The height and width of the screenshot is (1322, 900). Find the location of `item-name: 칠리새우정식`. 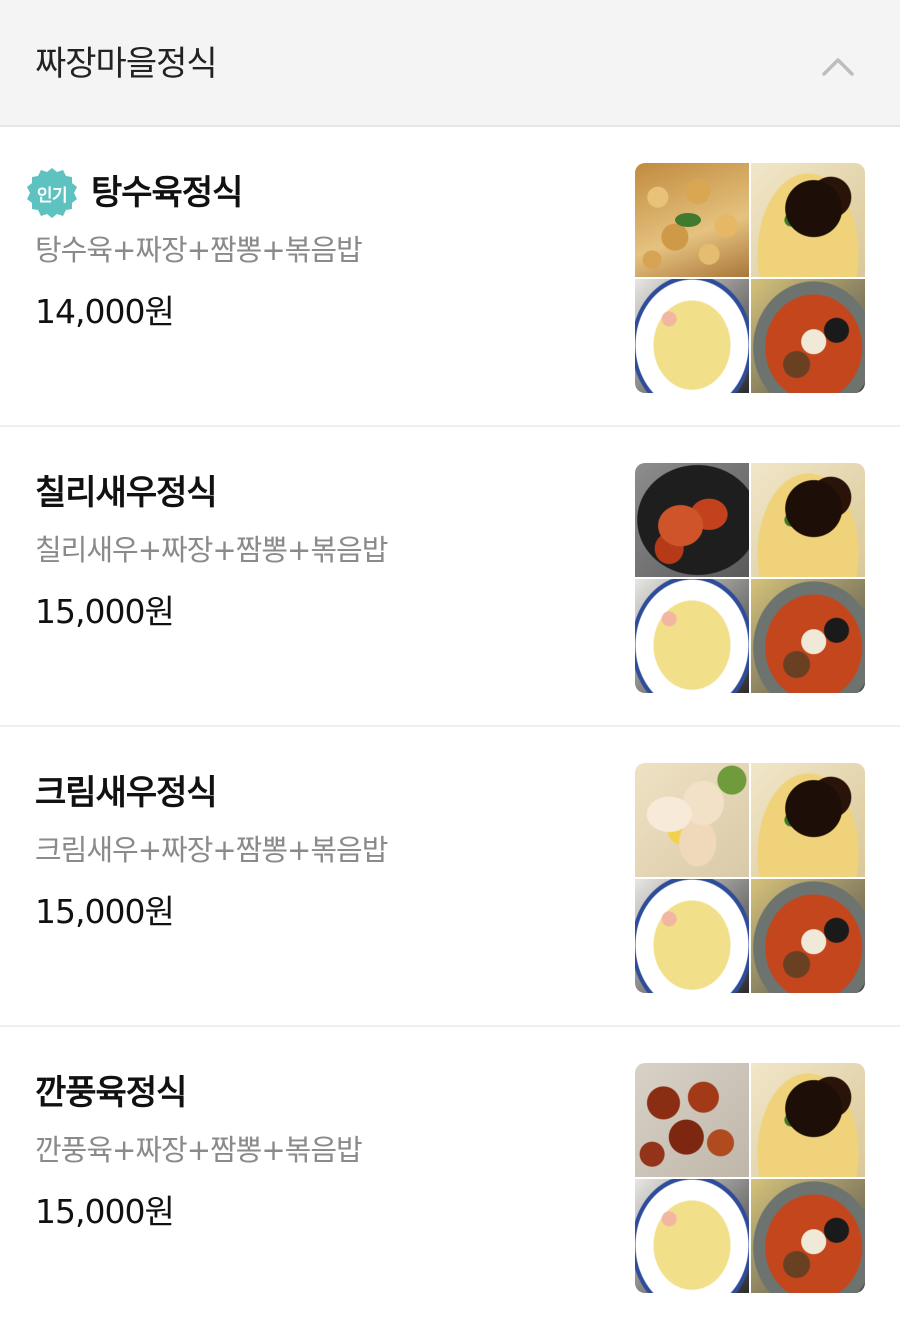

item-name: 칠리새우정식 is located at coordinates (126, 493).